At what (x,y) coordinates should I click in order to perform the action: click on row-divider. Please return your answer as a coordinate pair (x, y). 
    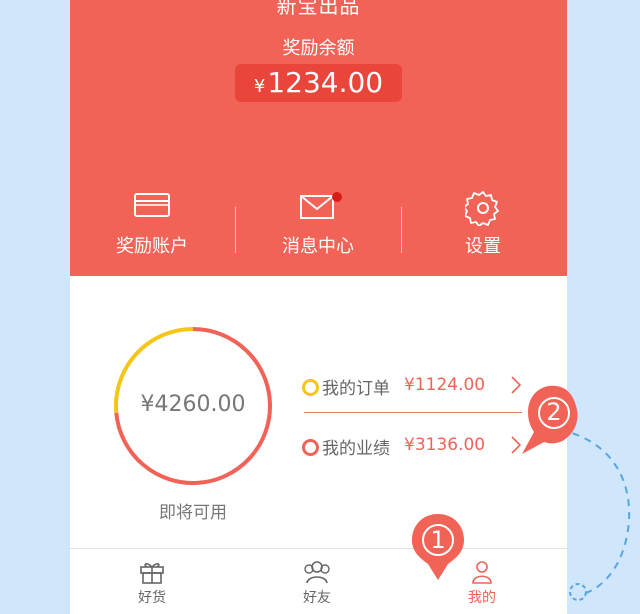
    Looking at the image, I should click on (413, 412).